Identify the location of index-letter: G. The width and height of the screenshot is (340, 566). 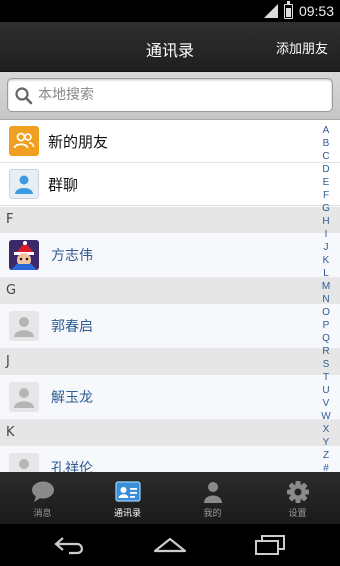
(326, 208).